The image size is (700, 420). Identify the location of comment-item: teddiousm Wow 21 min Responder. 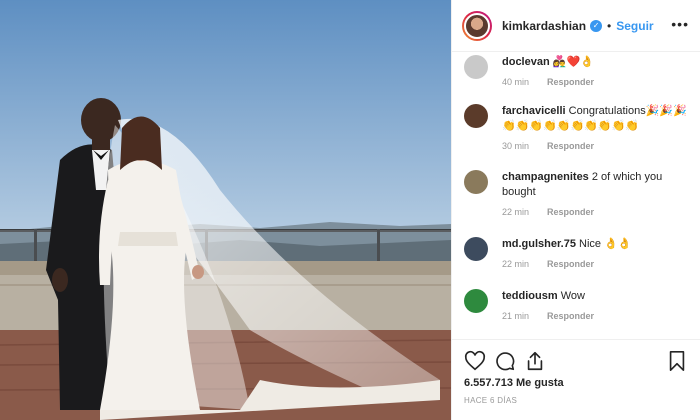
(579, 306).